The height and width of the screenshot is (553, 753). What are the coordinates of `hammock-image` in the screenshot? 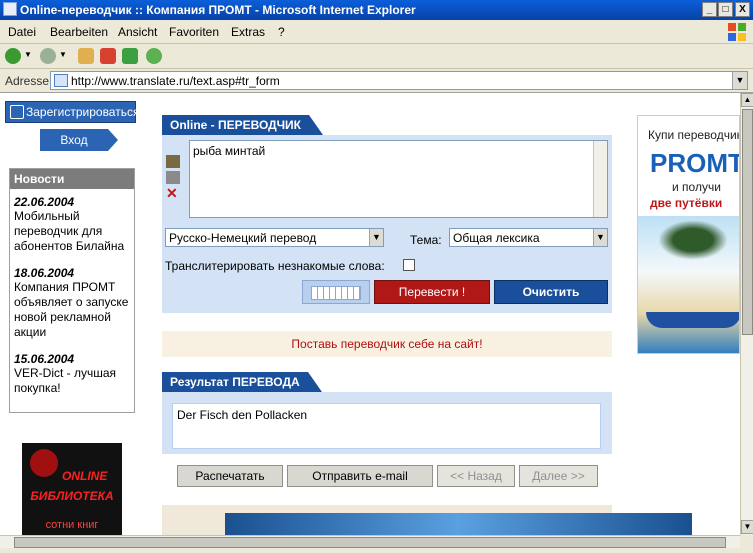 It's located at (692, 320).